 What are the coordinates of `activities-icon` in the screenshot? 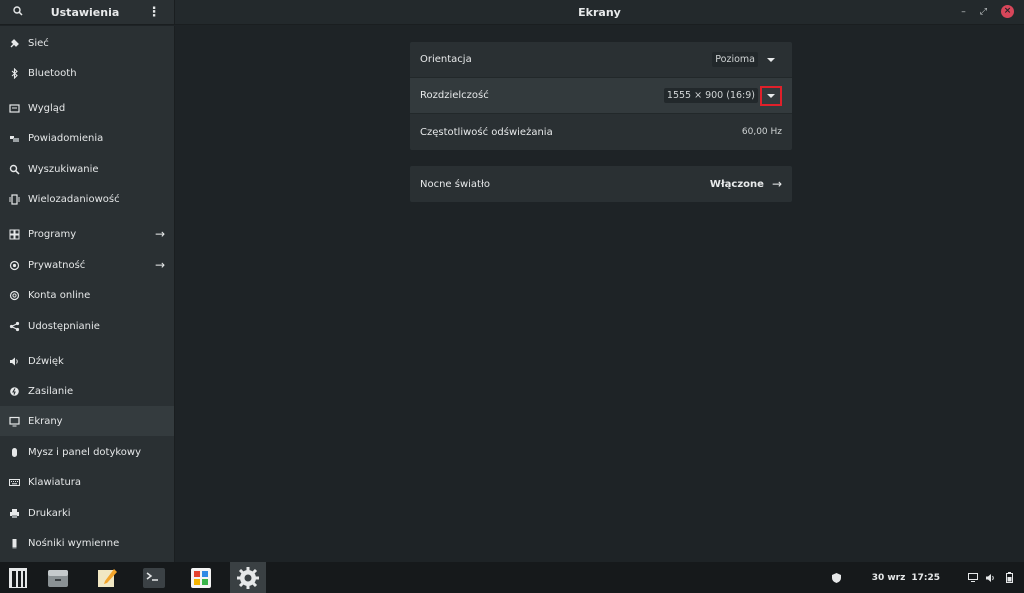 It's located at (18, 577).